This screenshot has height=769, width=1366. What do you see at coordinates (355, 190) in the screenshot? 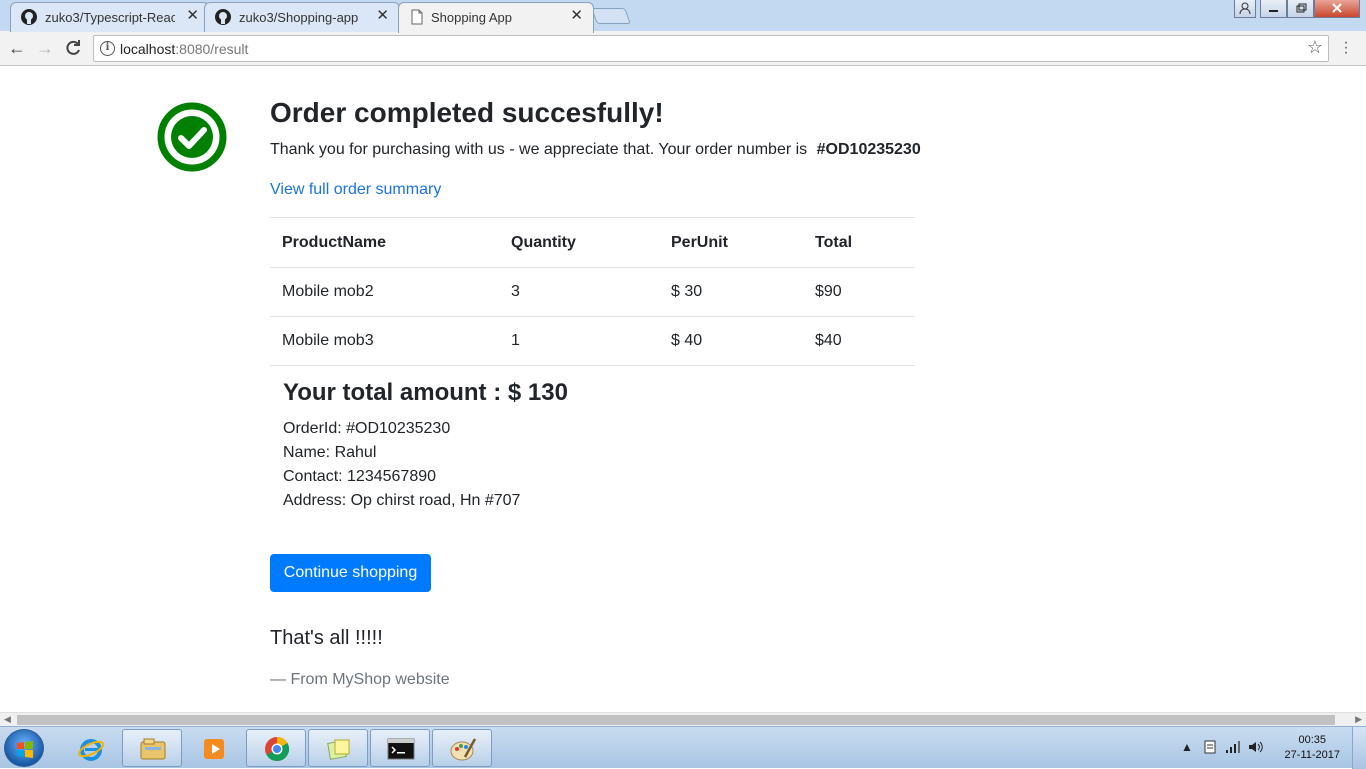
I see `view-order-summary-link: View full order summary` at bounding box center [355, 190].